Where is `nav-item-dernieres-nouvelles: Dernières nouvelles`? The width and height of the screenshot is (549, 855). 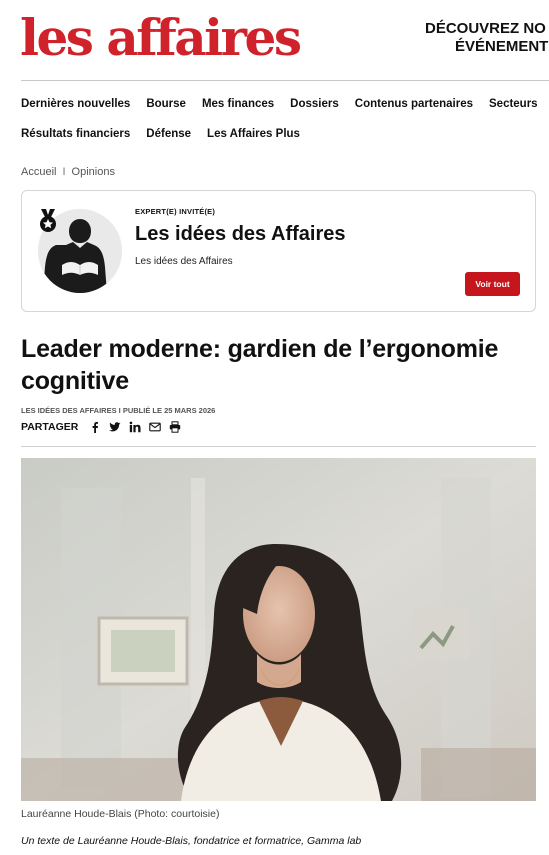
nav-item-dernieres-nouvelles: Dernières nouvelles is located at coordinates (75, 104).